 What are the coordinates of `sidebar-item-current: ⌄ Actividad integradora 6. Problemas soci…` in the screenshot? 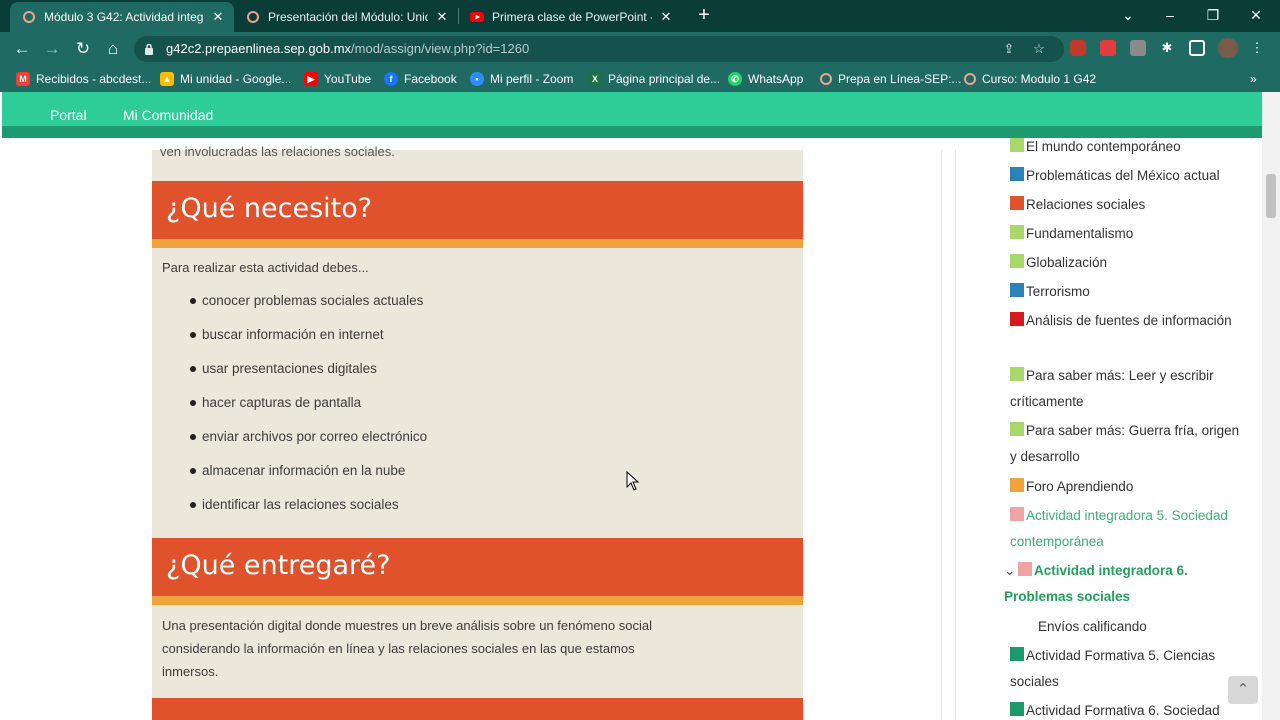 It's located at (1122, 584).